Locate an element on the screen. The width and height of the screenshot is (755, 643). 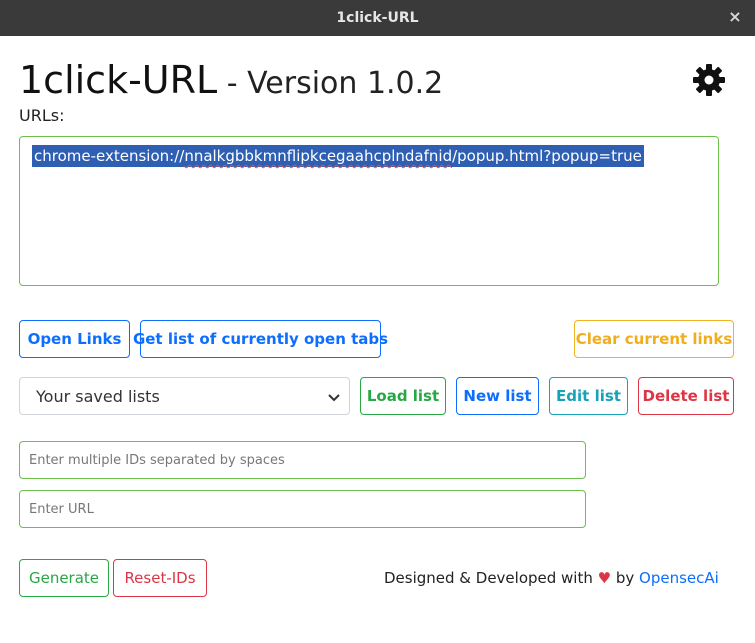
window-titlebar: 1click-URL × is located at coordinates (377, 18).